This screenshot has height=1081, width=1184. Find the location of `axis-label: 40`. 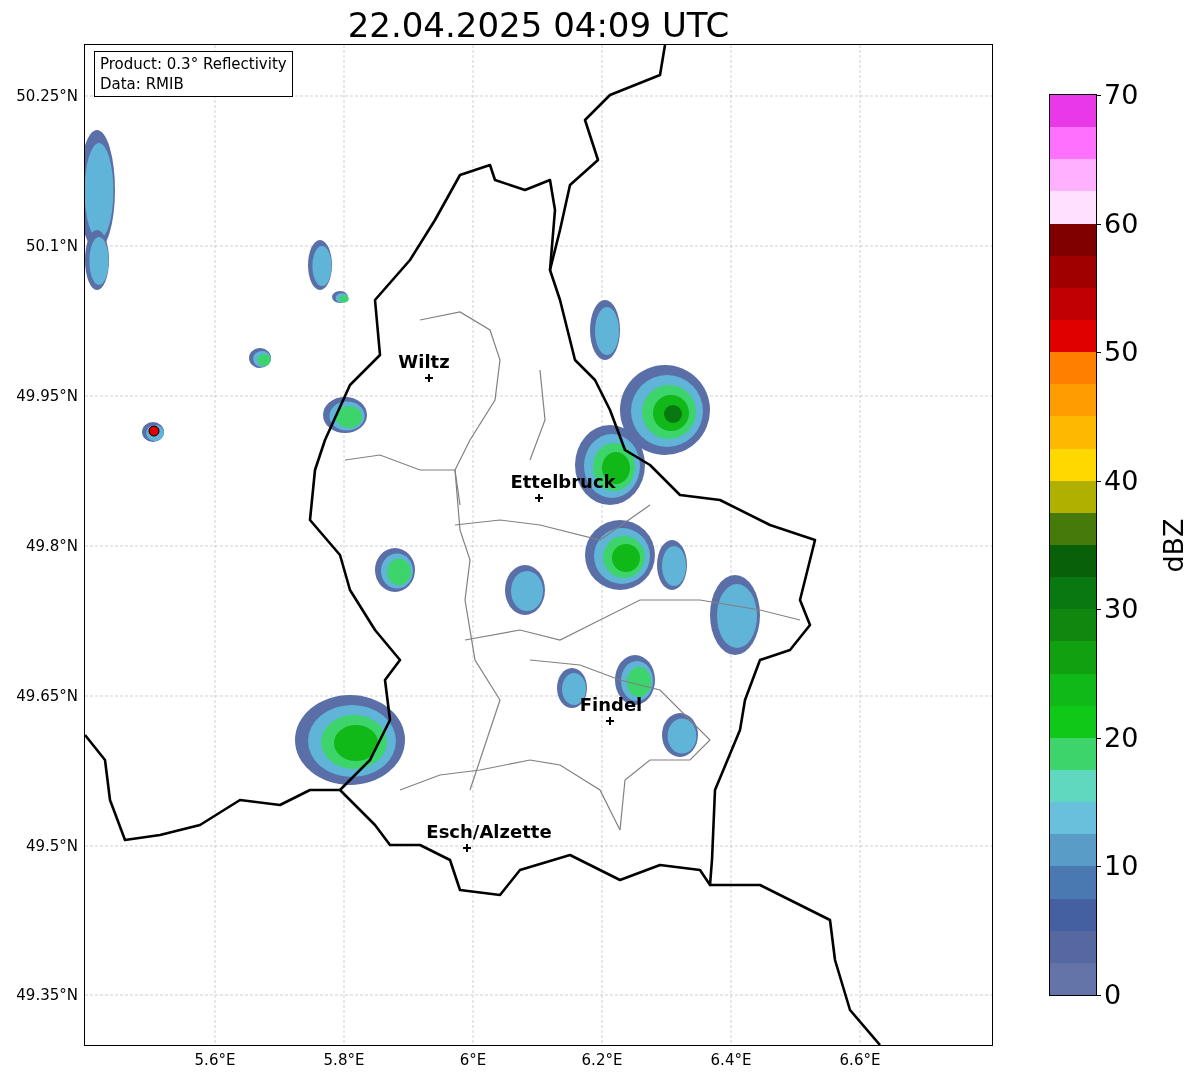

axis-label: 40 is located at coordinates (1121, 480).